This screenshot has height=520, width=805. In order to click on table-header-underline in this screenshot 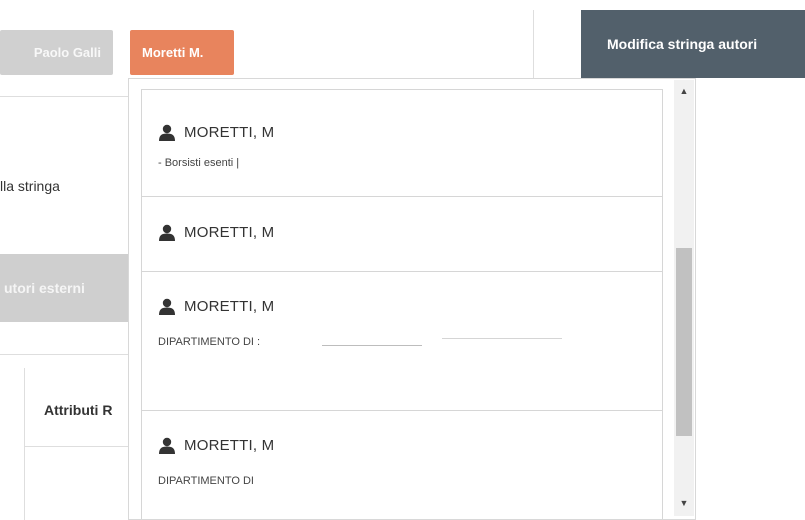, I will do `click(76, 446)`.